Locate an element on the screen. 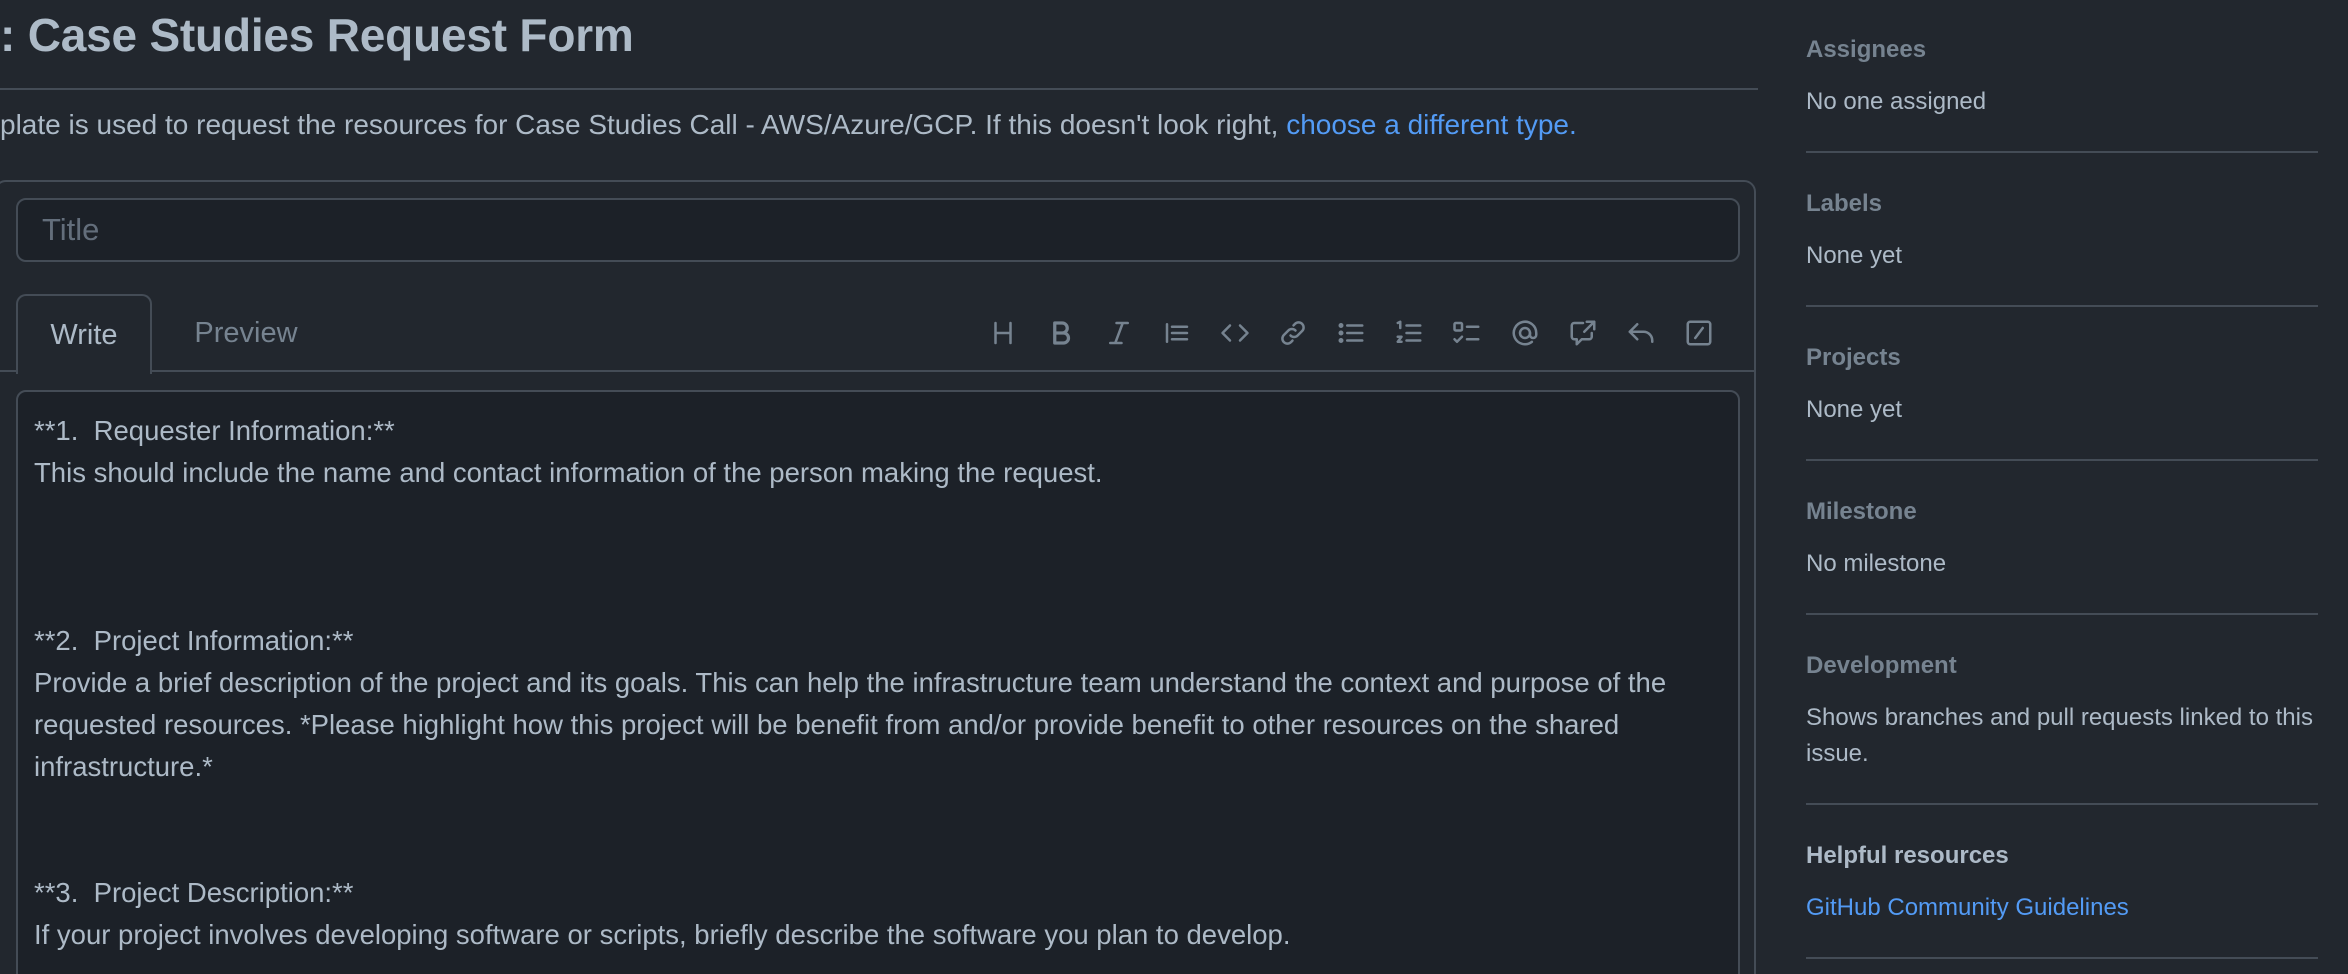  milestone-value: No milestone is located at coordinates (1876, 563).